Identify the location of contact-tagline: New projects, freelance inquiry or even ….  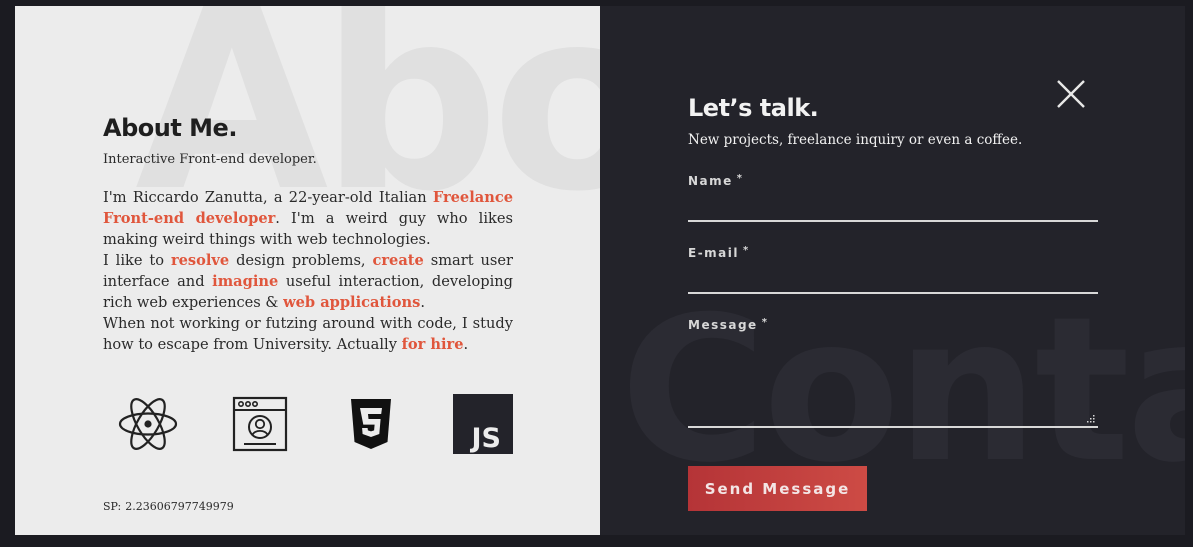
(855, 140).